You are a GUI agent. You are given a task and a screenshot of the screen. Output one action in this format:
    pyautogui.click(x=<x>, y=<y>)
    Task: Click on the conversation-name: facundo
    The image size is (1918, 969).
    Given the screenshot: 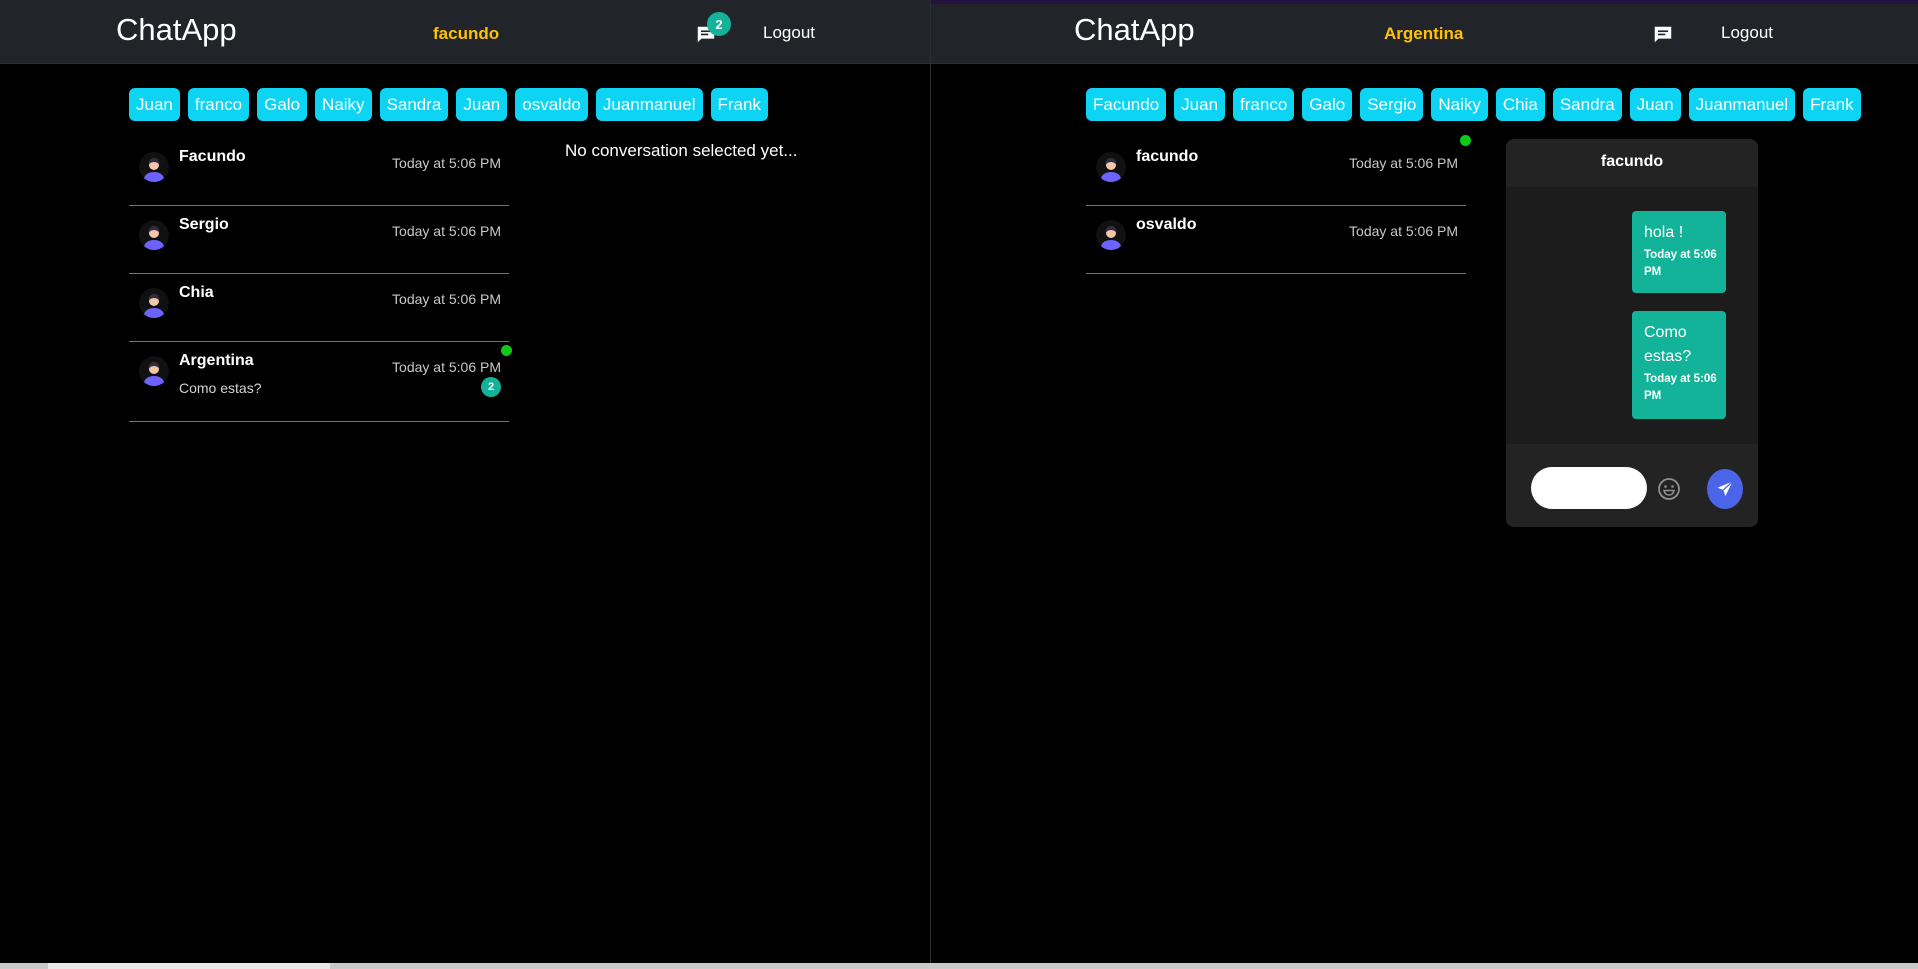 What is the action you would take?
    pyautogui.click(x=1167, y=156)
    